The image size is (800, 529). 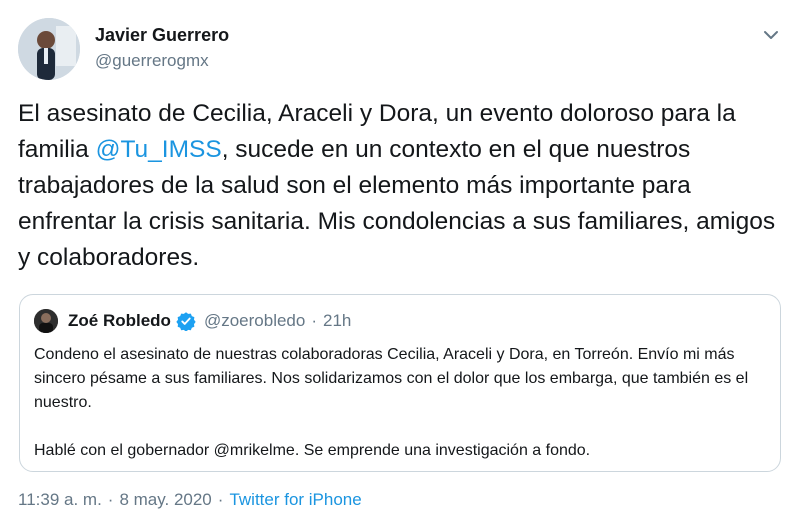 I want to click on author-avatar-image, so click(x=49, y=49).